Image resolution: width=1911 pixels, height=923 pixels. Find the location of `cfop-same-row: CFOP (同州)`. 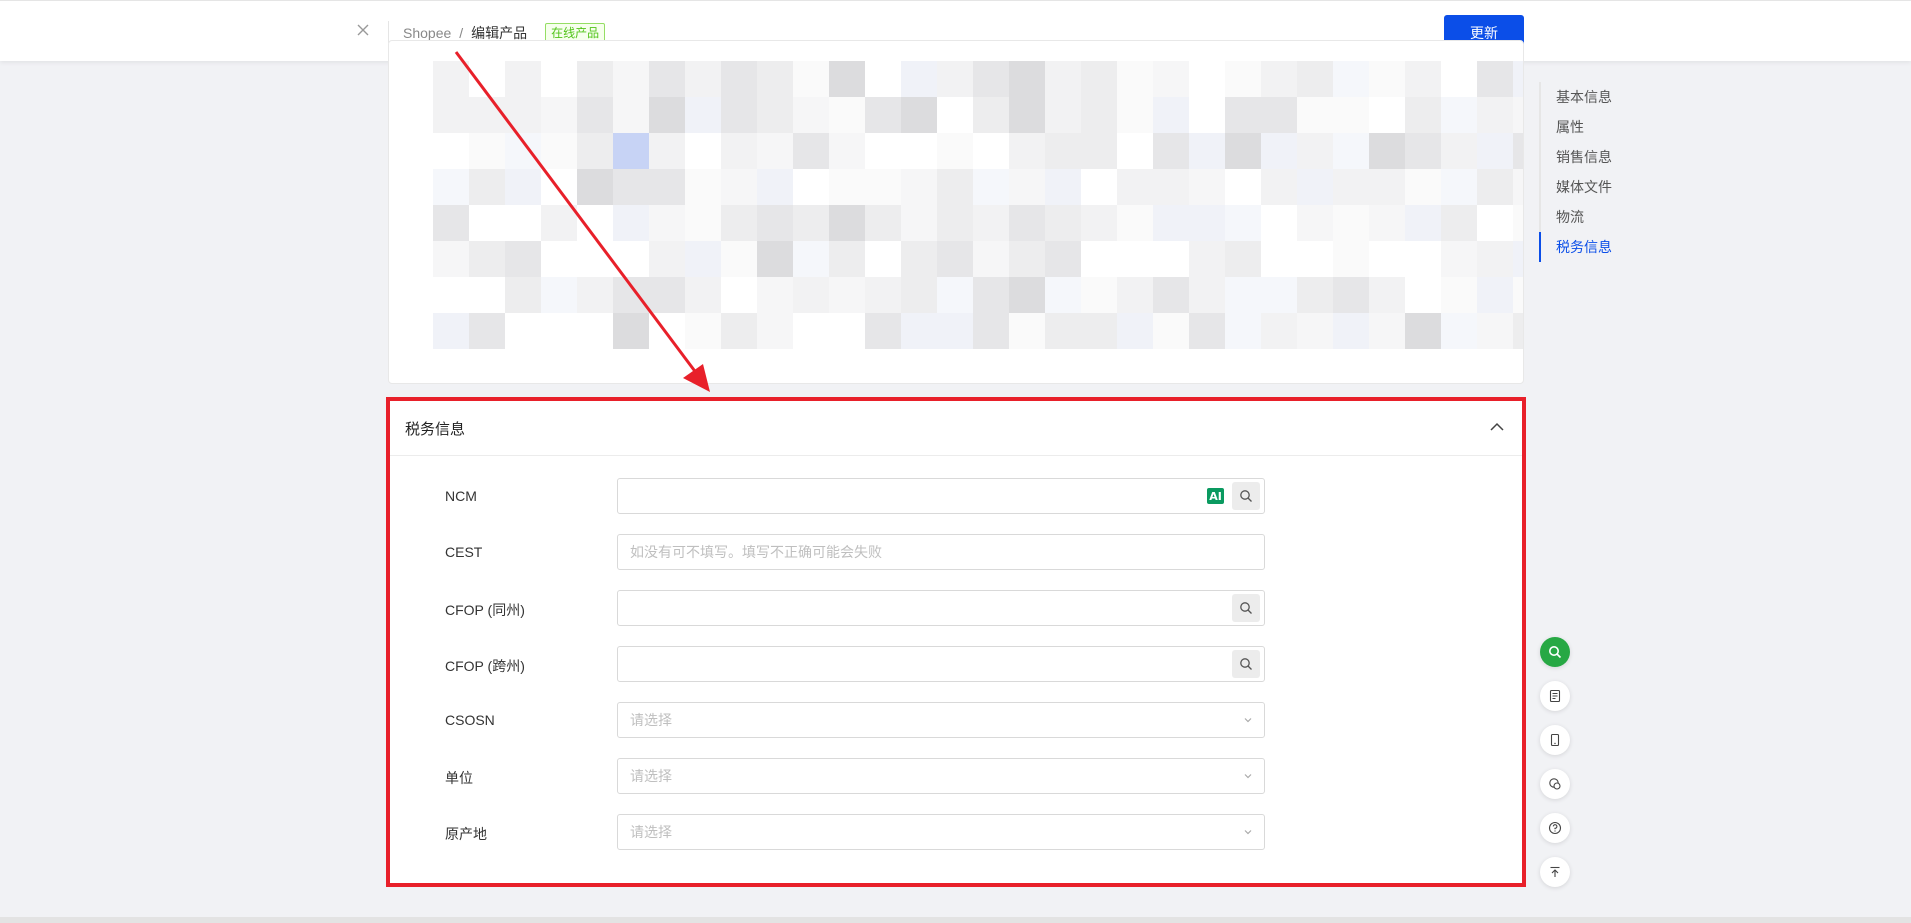

cfop-same-row: CFOP (同州) is located at coordinates (956, 608).